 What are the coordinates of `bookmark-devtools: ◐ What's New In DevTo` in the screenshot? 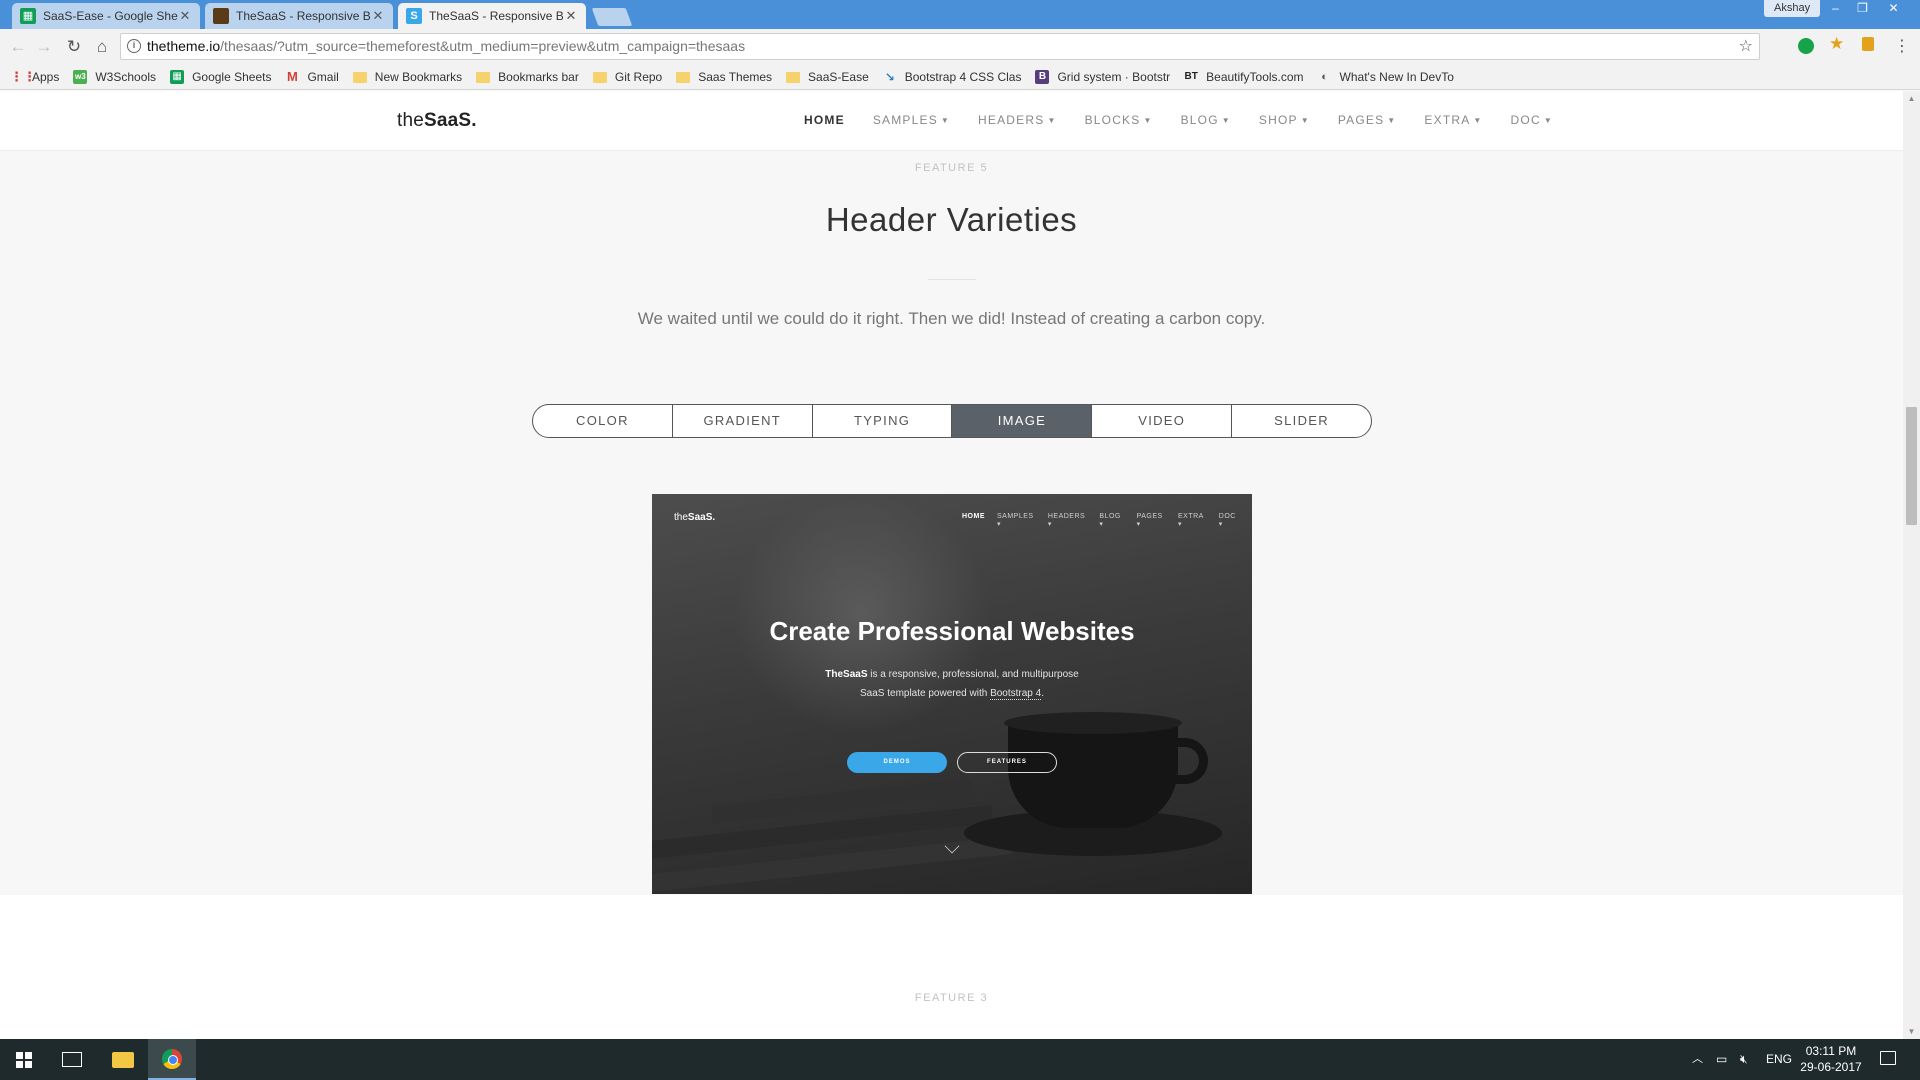 It's located at (1386, 77).